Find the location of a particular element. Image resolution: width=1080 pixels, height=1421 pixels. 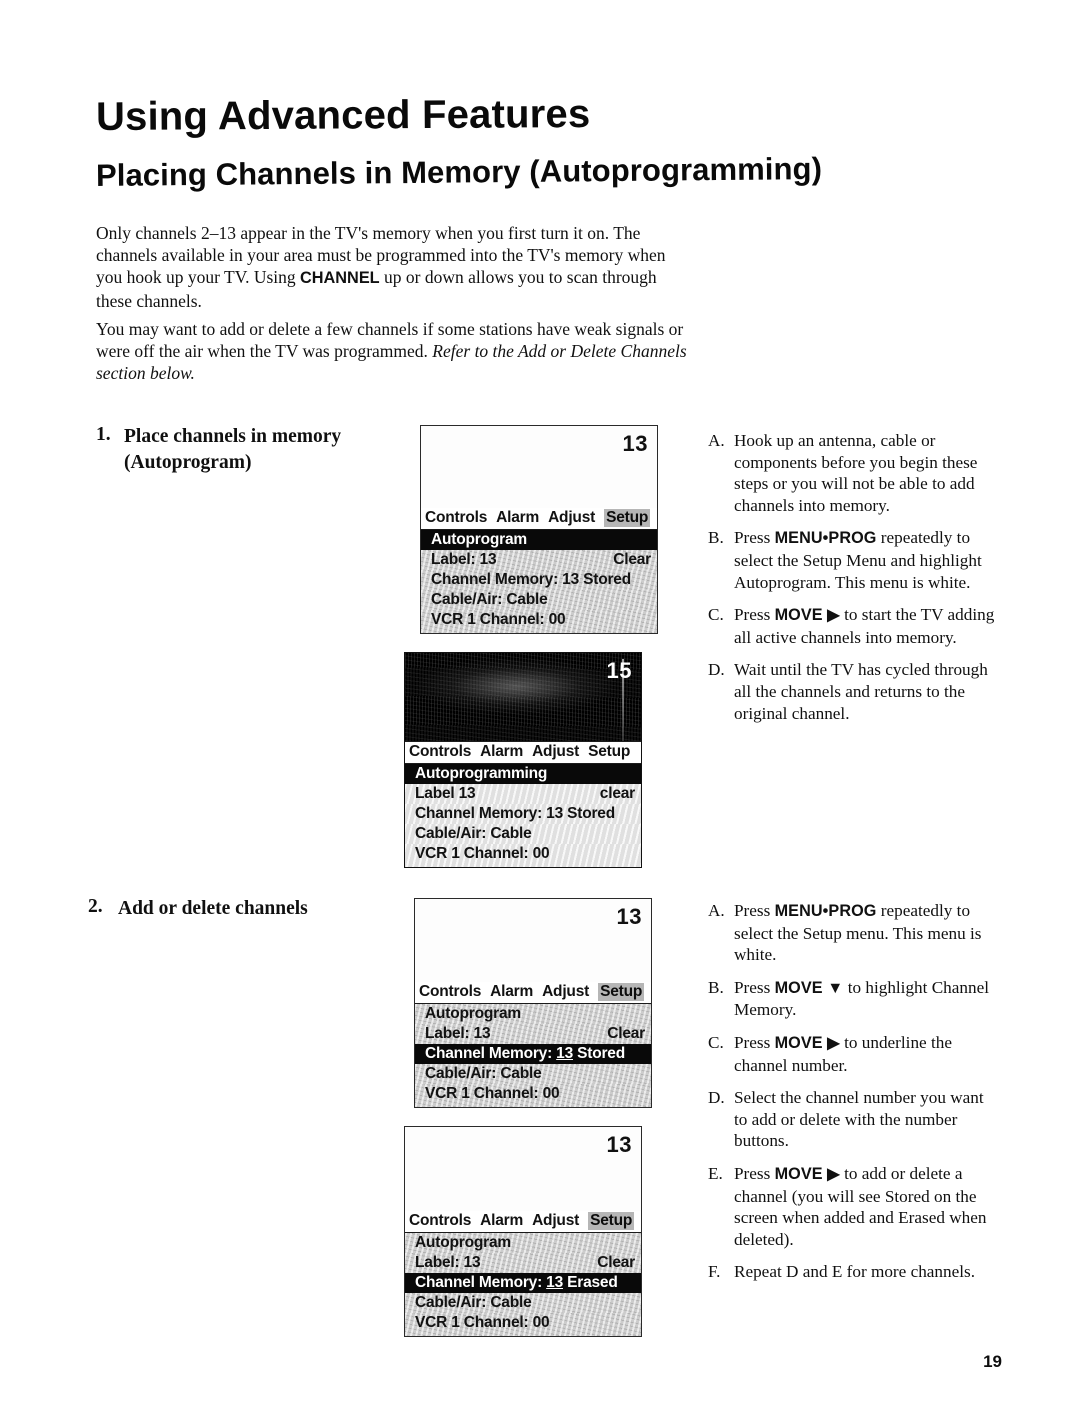

instruction-text: Repeat D and E for more channels. is located at coordinates (866, 1272).